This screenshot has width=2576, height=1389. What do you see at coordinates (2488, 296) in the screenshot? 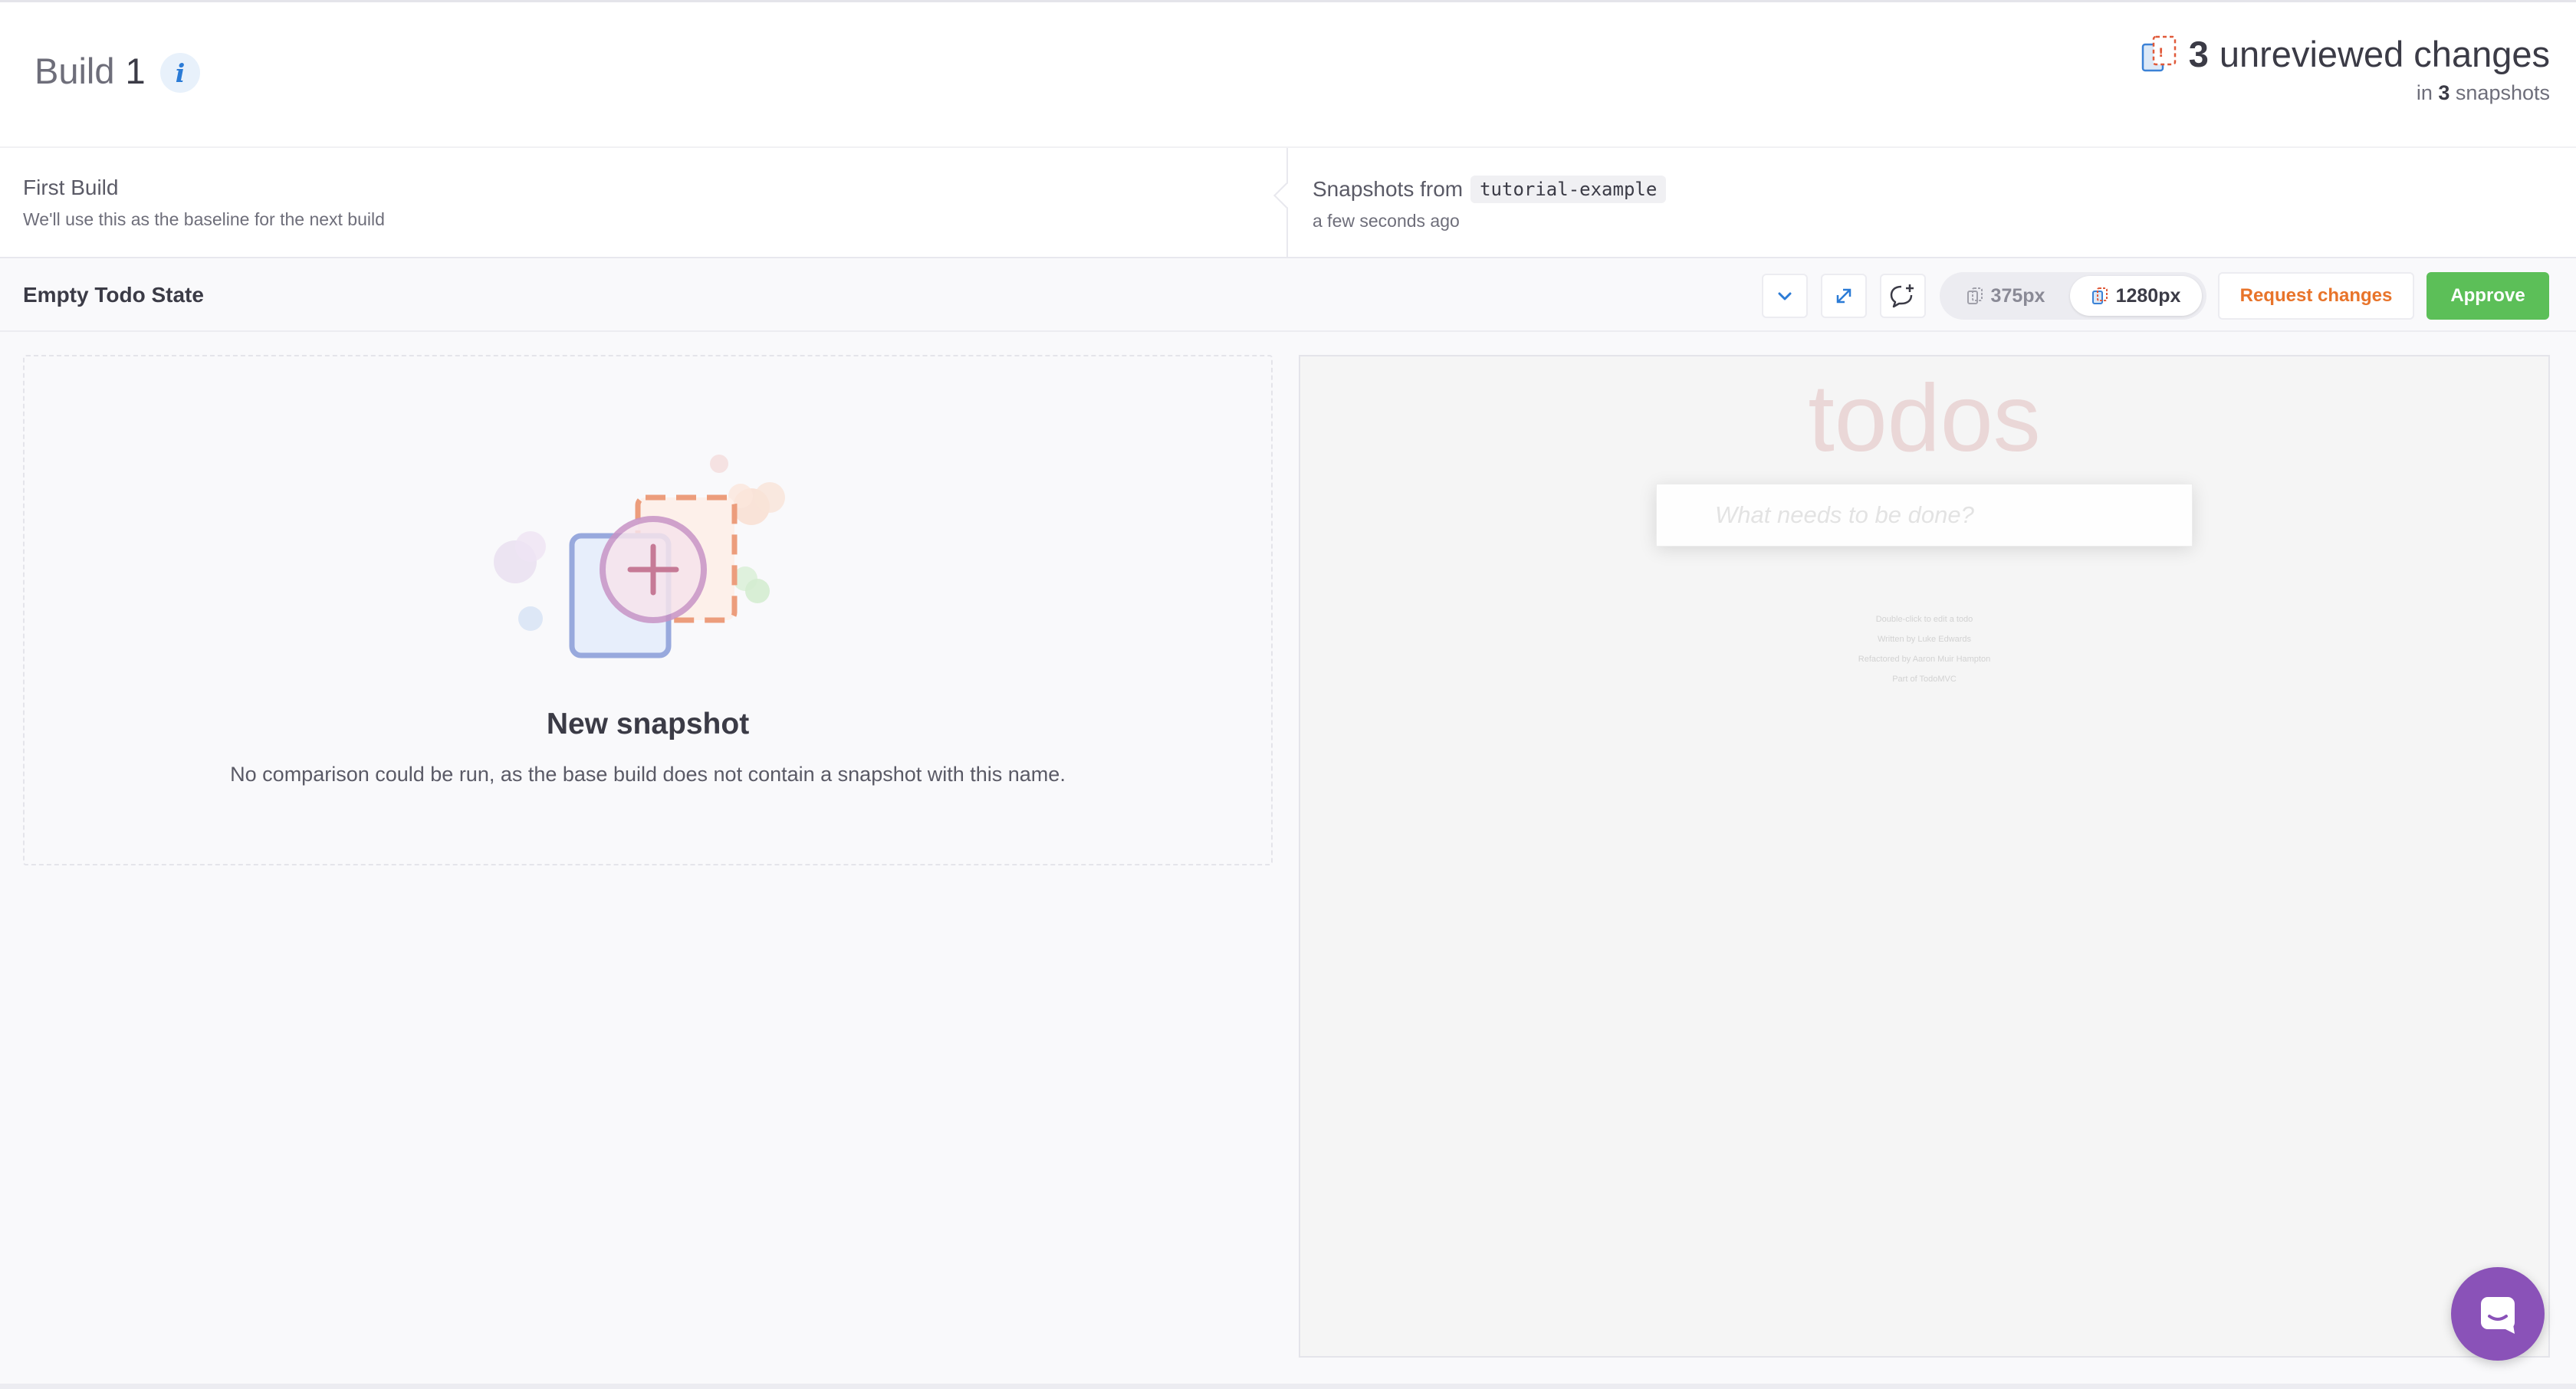
I see `approve-button: Approve` at bounding box center [2488, 296].